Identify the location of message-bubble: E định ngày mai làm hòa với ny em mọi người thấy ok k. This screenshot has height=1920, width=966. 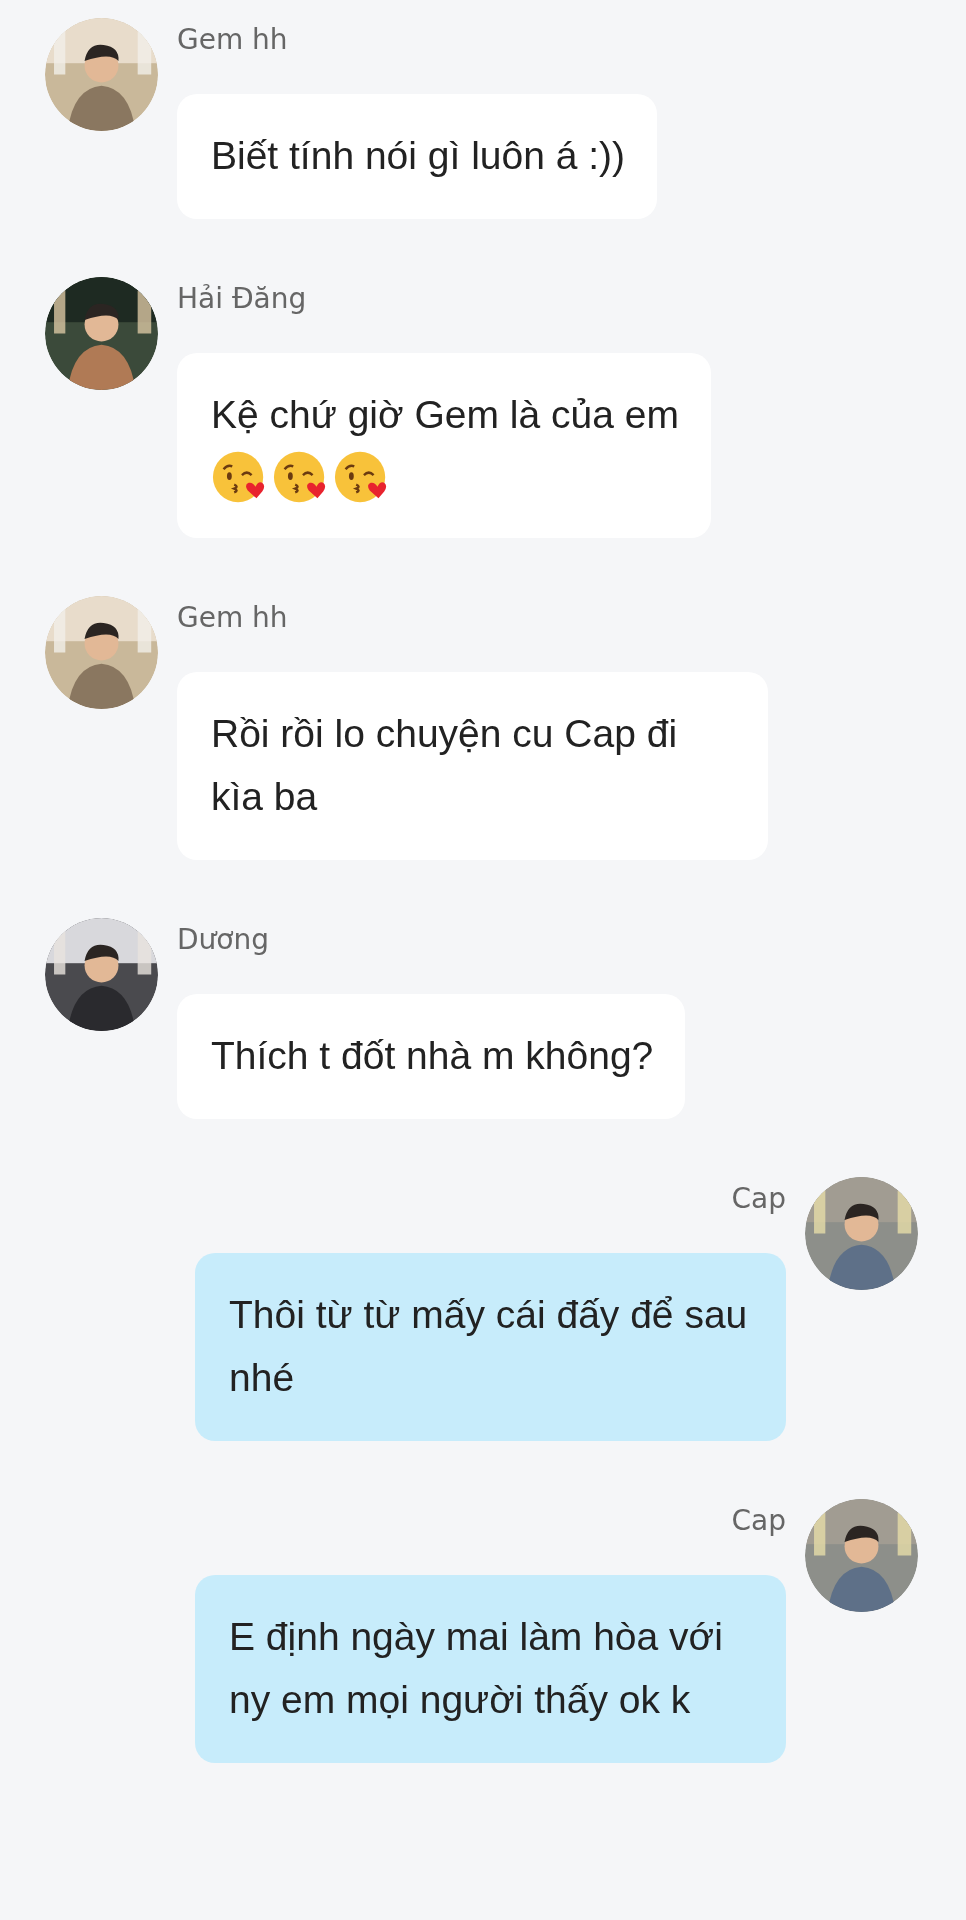
(490, 1669).